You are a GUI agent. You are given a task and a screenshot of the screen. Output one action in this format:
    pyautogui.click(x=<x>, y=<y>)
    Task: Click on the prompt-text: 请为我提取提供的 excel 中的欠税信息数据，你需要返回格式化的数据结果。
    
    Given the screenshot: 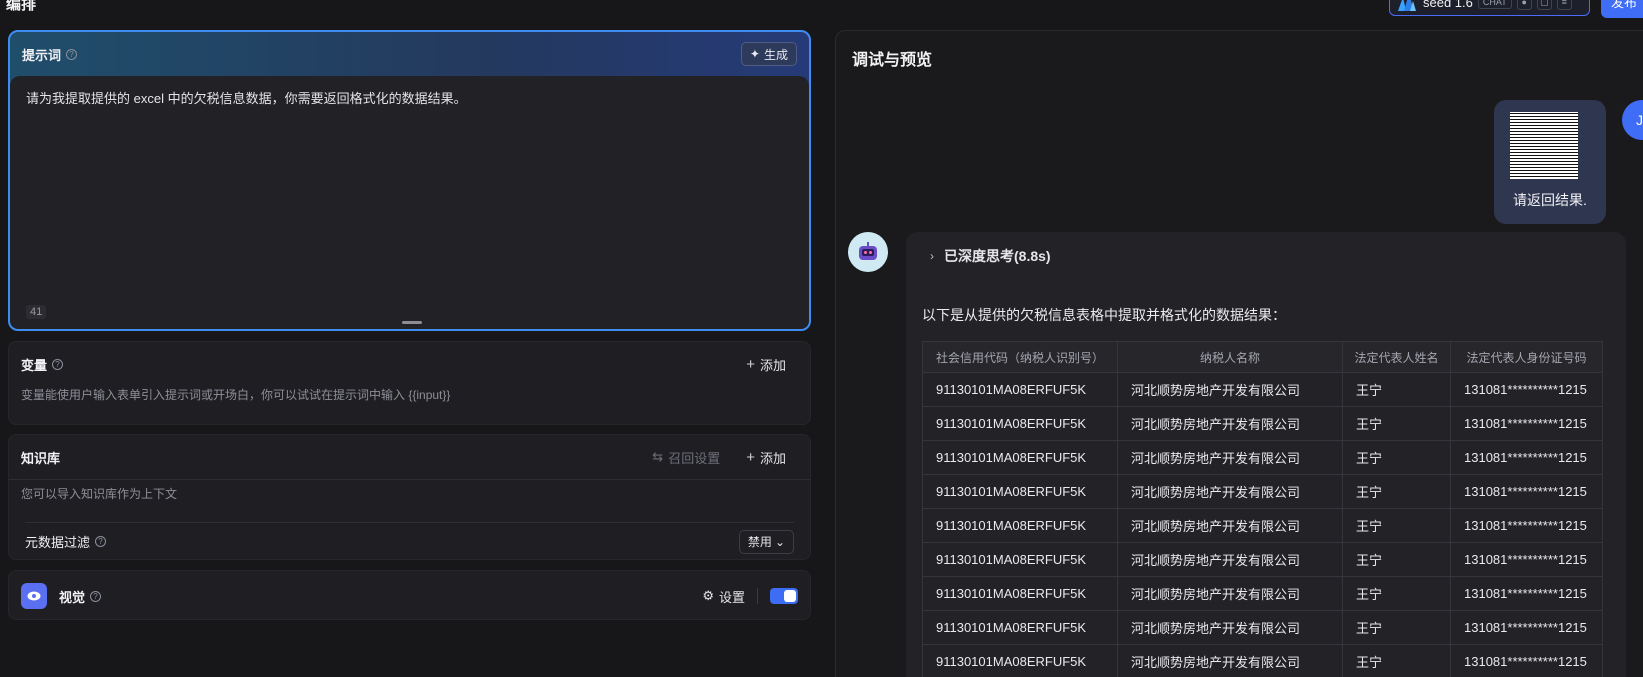 What is the action you would take?
    pyautogui.click(x=409, y=97)
    